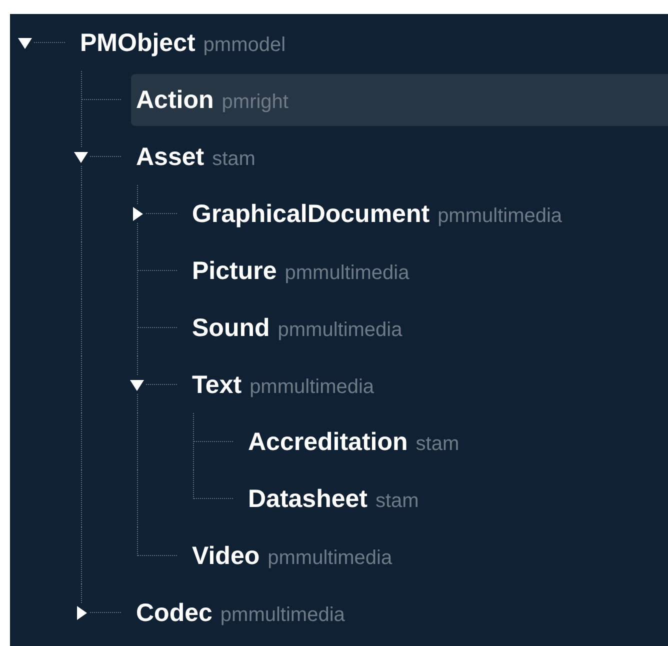 Image resolution: width=668 pixels, height=646 pixels. Describe the element at coordinates (328, 442) in the screenshot. I see `node-name: Accreditation` at that location.